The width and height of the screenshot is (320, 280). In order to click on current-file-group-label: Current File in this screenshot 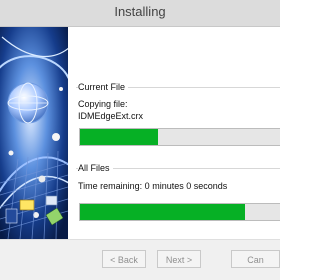, I will do `click(103, 87)`.